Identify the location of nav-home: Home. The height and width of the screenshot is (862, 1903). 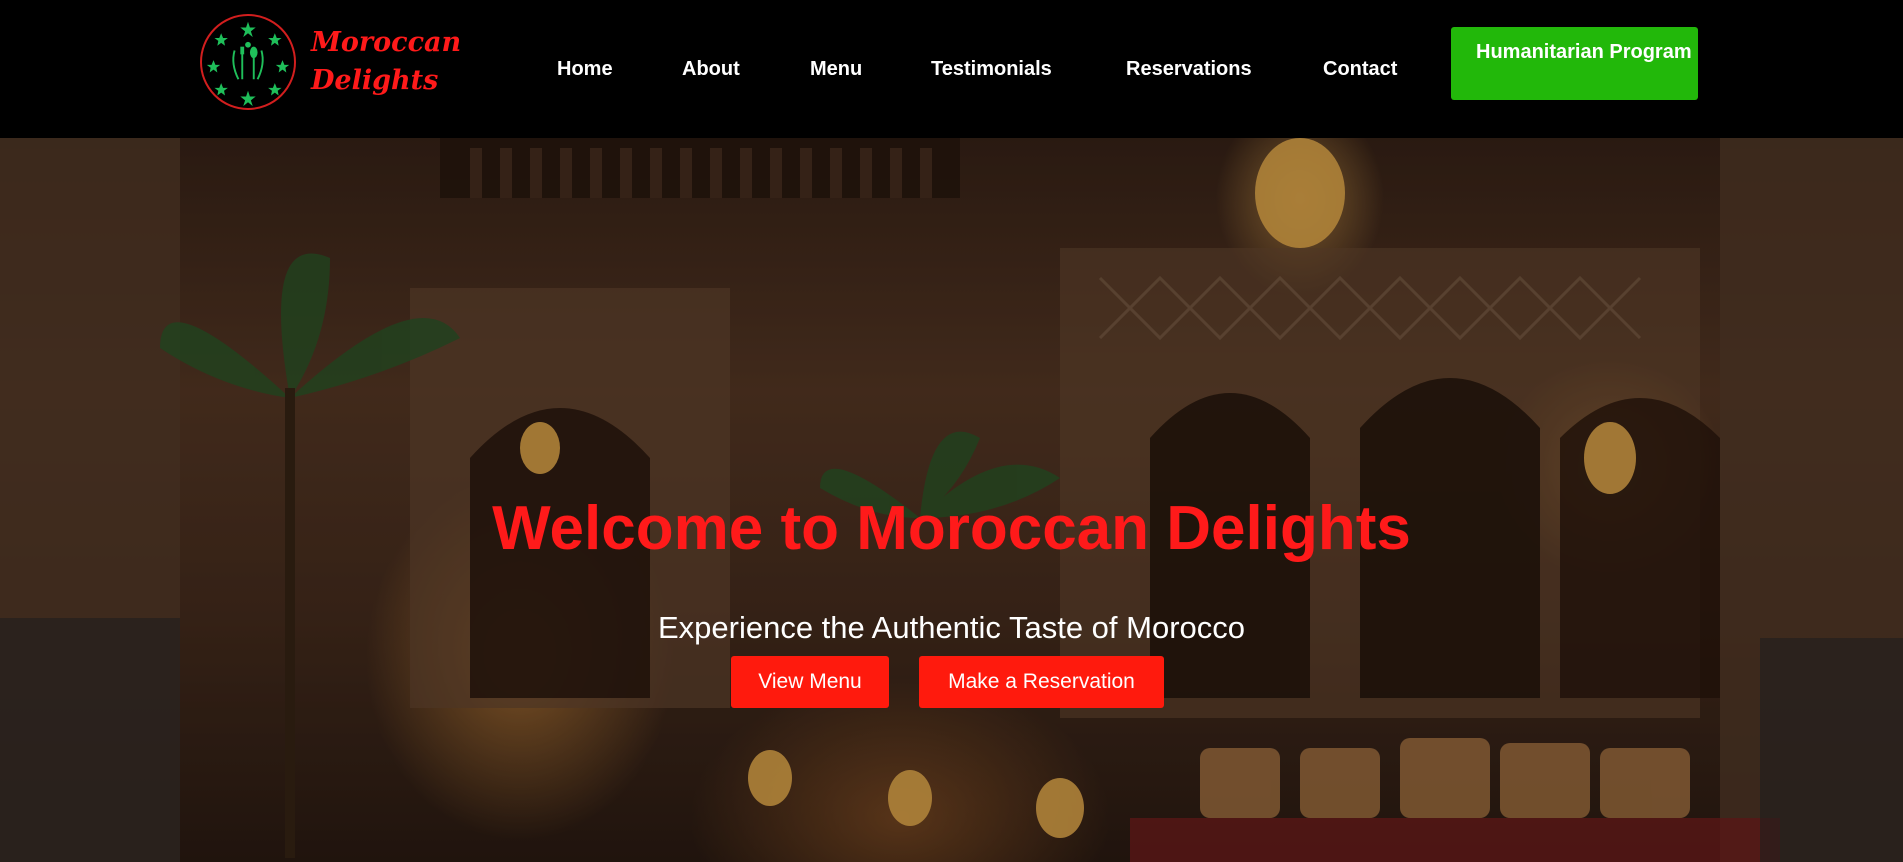
(585, 69).